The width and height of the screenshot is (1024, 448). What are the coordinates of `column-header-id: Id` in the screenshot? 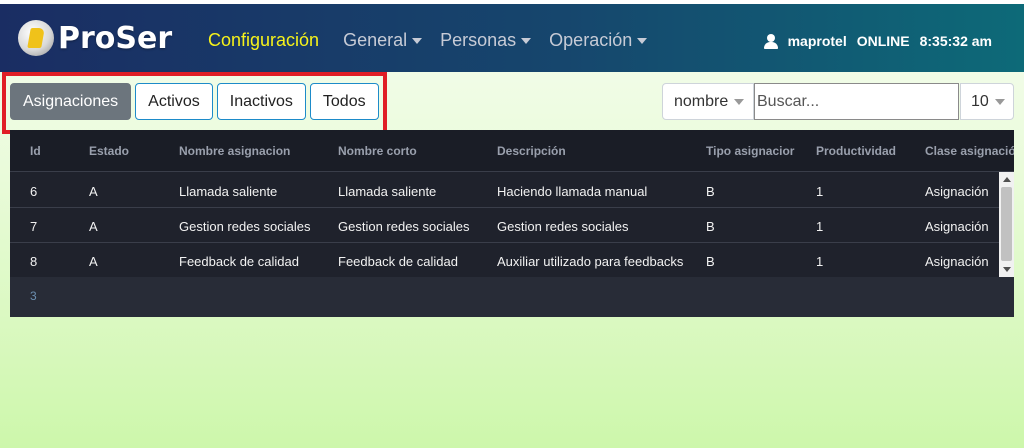 It's located at (35, 151).